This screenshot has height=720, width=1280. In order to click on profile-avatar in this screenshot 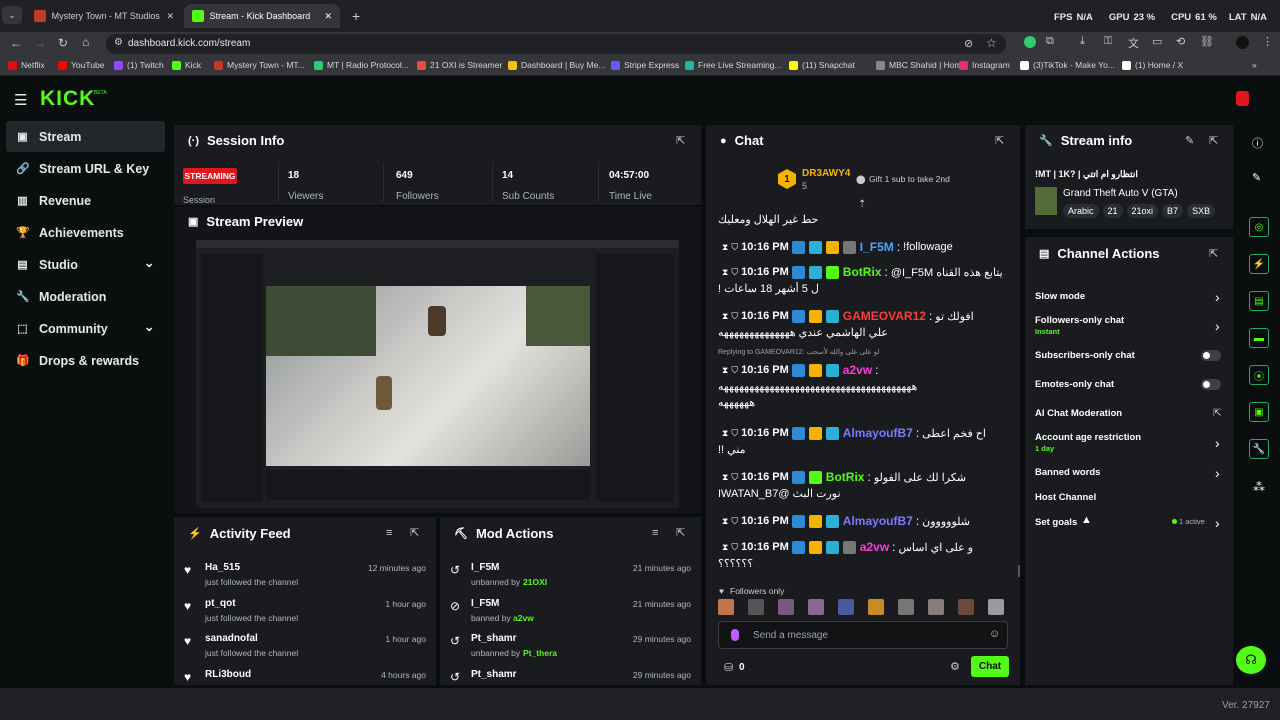, I will do `click(1242, 42)`.